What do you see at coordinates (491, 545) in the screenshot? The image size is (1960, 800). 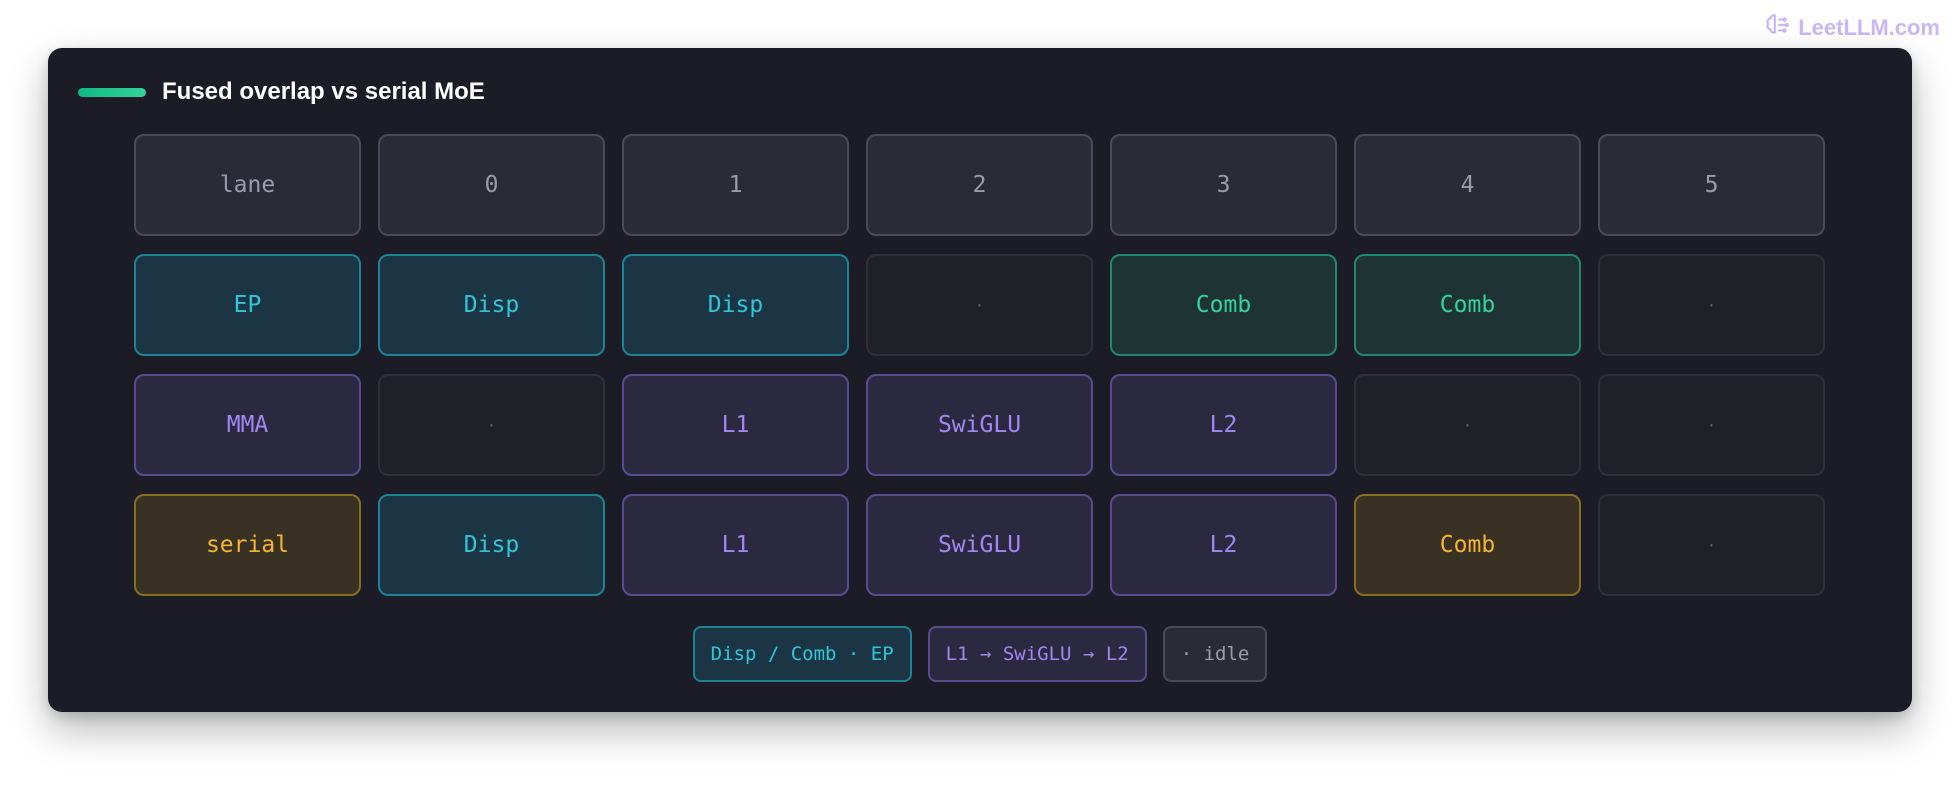 I see `serial-cell-0: Disp` at bounding box center [491, 545].